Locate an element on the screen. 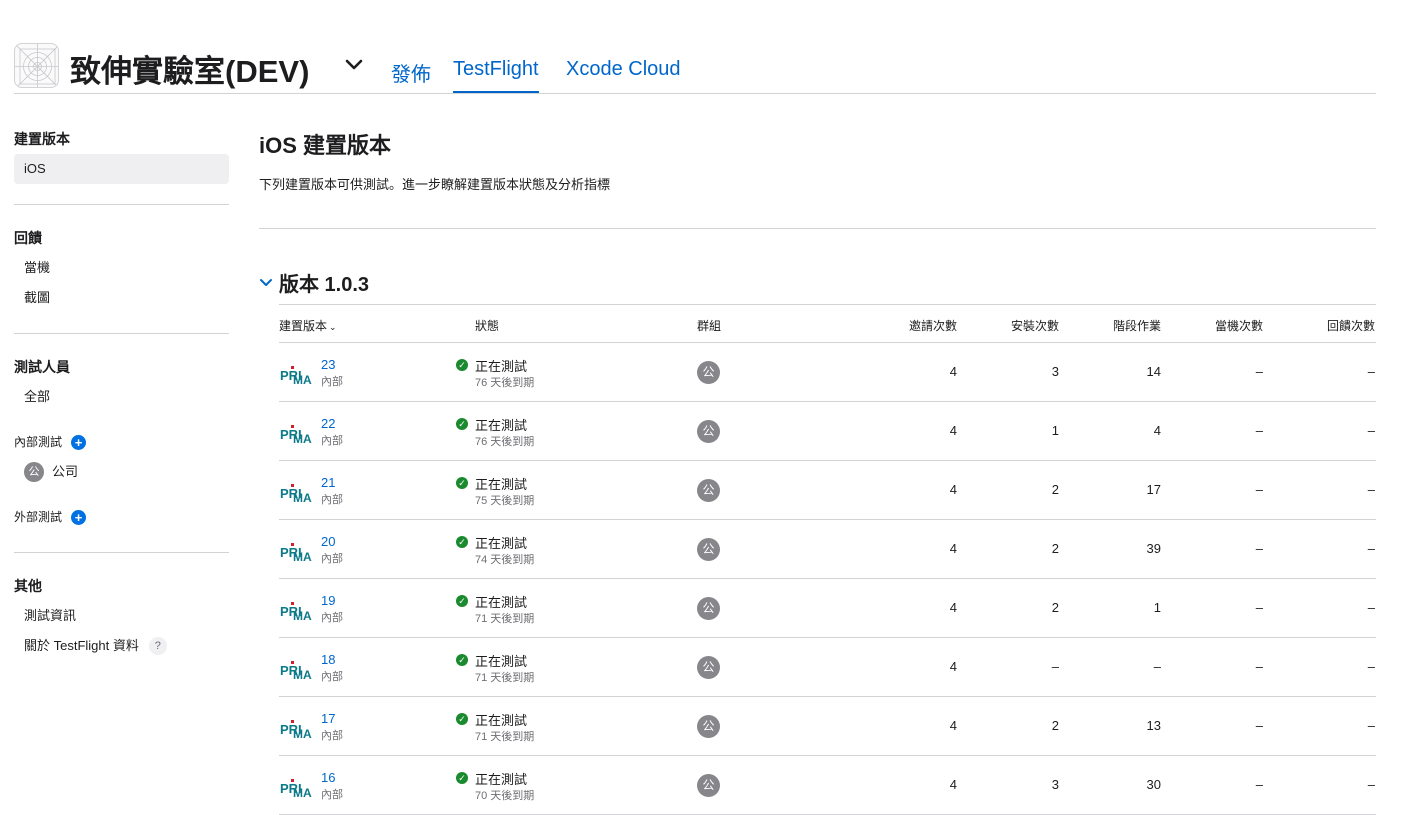 The image size is (1404, 815). version-header: 版本 1.0.3 is located at coordinates (314, 282).